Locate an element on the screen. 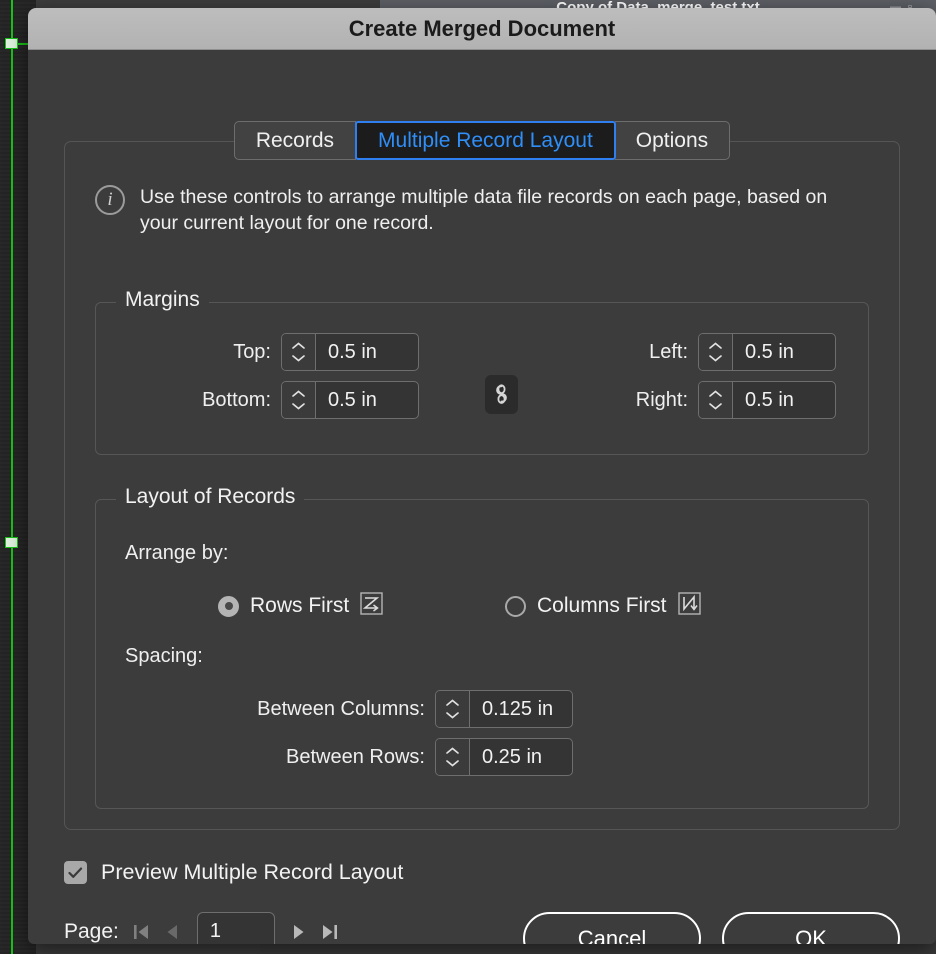 This screenshot has width=936, height=954. margin-left-stepper: 0.5 in is located at coordinates (767, 352).